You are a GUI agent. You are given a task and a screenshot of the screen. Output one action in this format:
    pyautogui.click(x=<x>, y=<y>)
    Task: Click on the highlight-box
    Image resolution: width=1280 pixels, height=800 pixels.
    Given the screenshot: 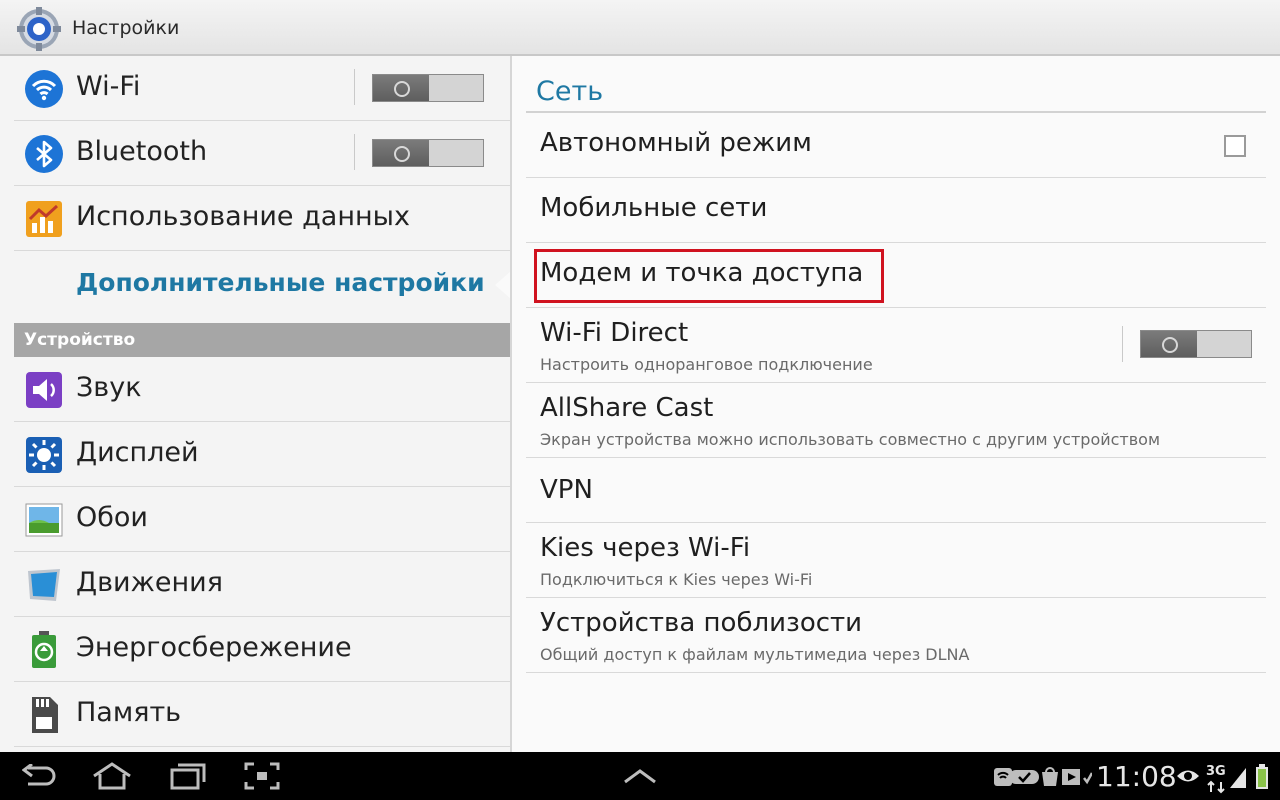 What is the action you would take?
    pyautogui.click(x=709, y=276)
    